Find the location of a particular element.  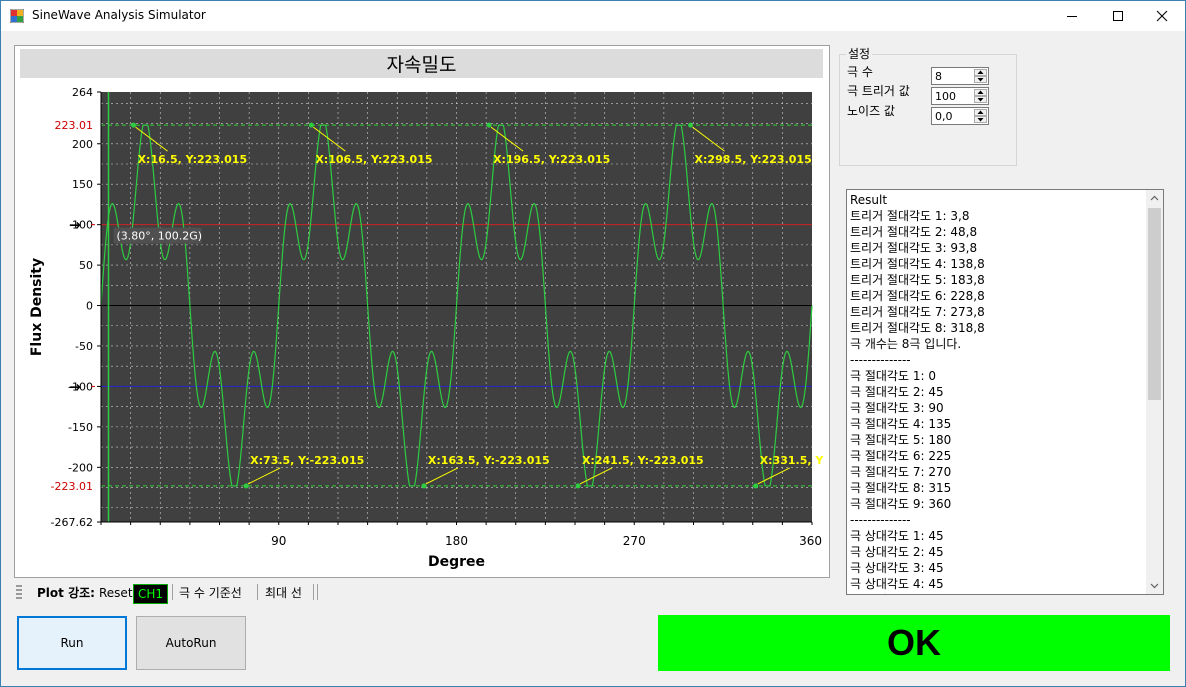

trigger-value-stepper is located at coordinates (960, 96).